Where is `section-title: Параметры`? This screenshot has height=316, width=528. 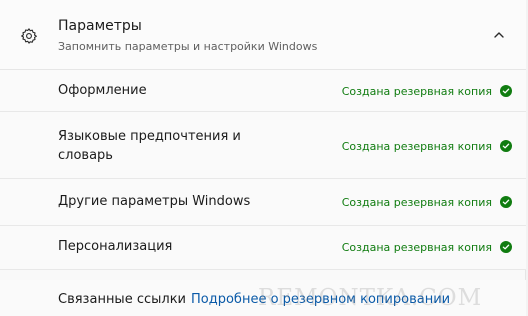 section-title: Параметры is located at coordinates (100, 26).